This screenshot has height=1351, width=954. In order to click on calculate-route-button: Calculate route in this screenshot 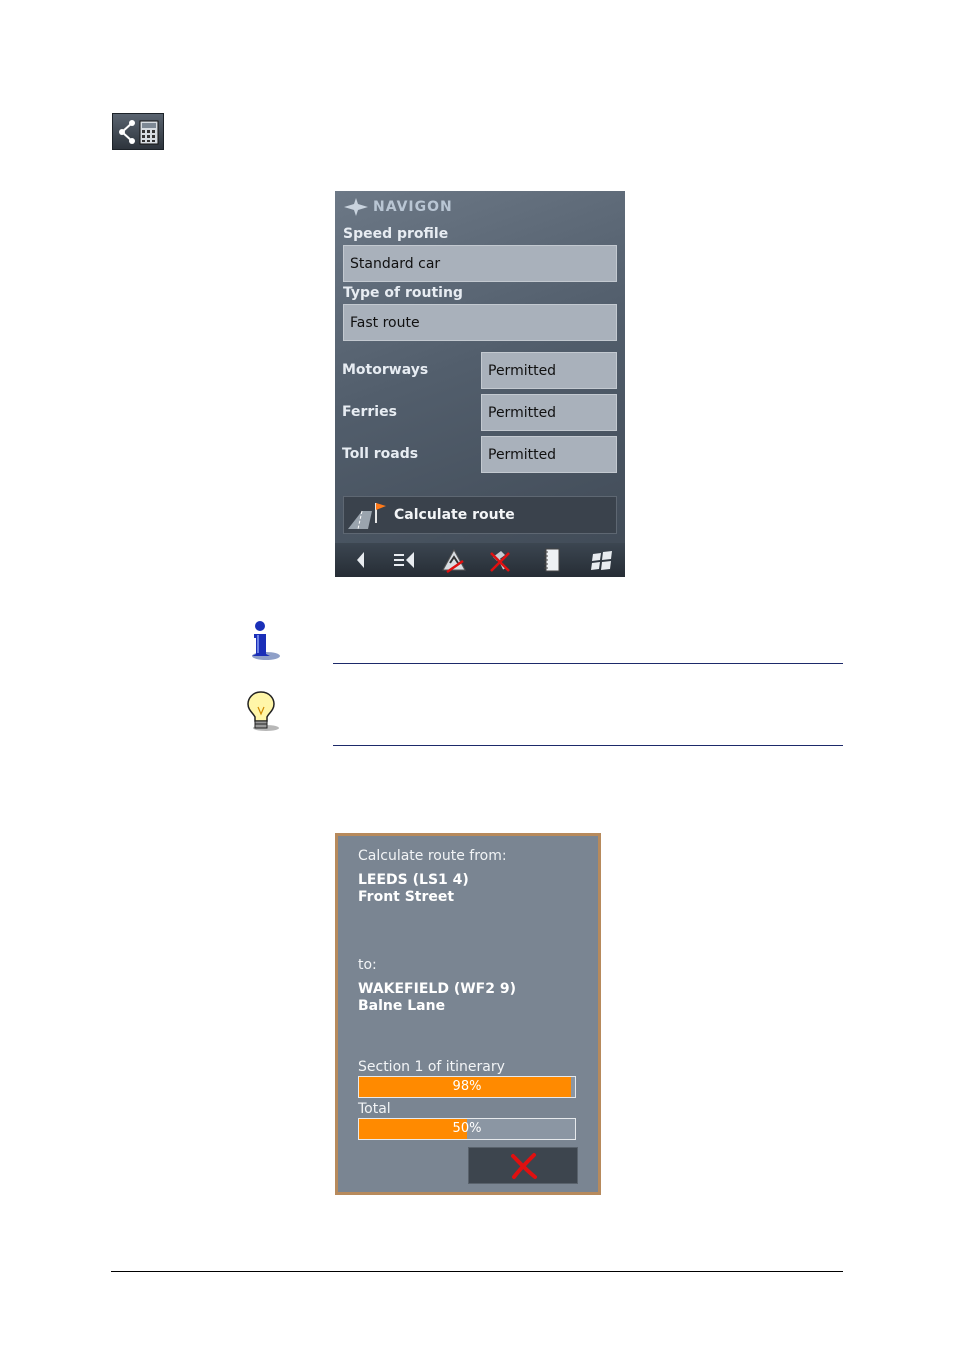, I will do `click(480, 515)`.